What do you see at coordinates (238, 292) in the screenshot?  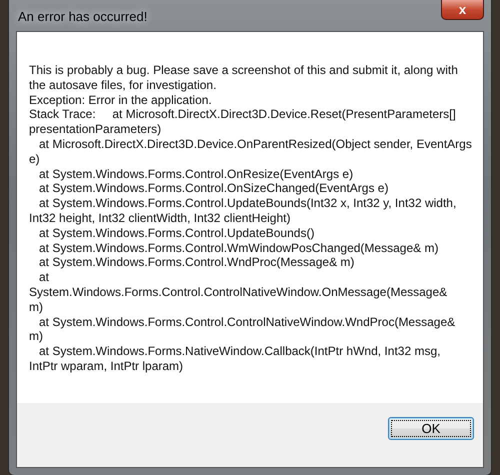 I see `message-line: System.Windows.Forms.Control.ControlNativeWindow.OnMessage(Message&` at bounding box center [238, 292].